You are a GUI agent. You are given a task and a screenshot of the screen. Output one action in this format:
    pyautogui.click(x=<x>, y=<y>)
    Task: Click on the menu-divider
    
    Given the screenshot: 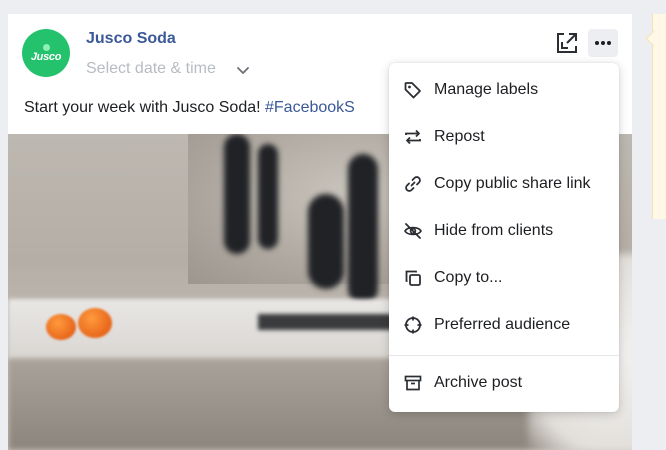 What is the action you would take?
    pyautogui.click(x=504, y=355)
    